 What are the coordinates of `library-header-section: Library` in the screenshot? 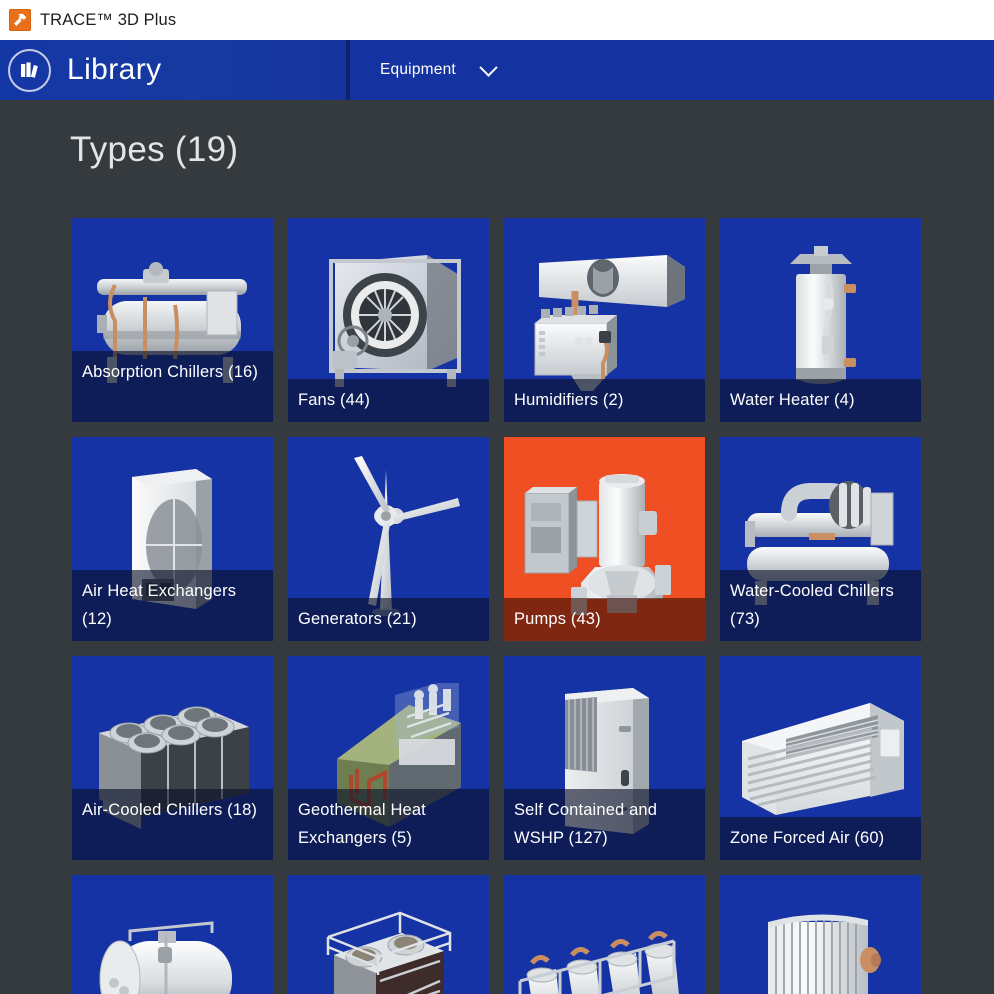 It's located at (175, 70).